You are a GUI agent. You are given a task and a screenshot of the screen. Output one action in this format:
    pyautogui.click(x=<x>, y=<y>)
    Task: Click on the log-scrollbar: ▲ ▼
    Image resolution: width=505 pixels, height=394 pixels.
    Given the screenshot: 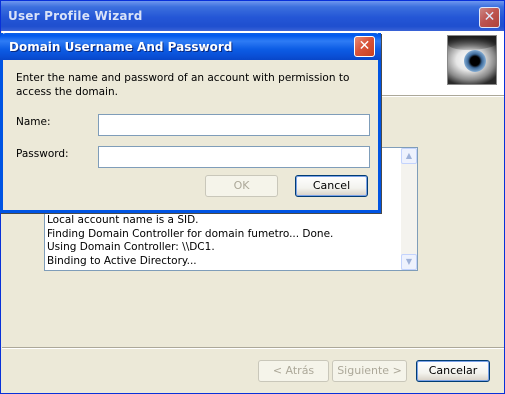 What is the action you would take?
    pyautogui.click(x=409, y=209)
    